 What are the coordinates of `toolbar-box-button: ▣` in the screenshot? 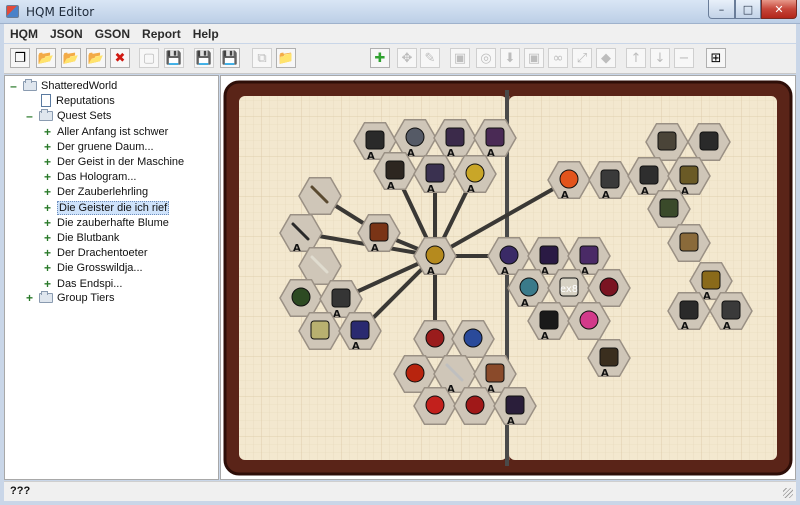 It's located at (534, 58).